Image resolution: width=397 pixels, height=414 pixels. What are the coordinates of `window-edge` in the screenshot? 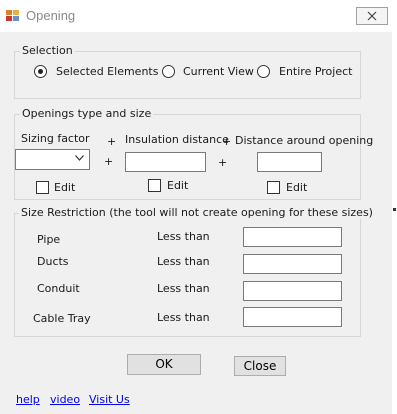 It's located at (394, 207).